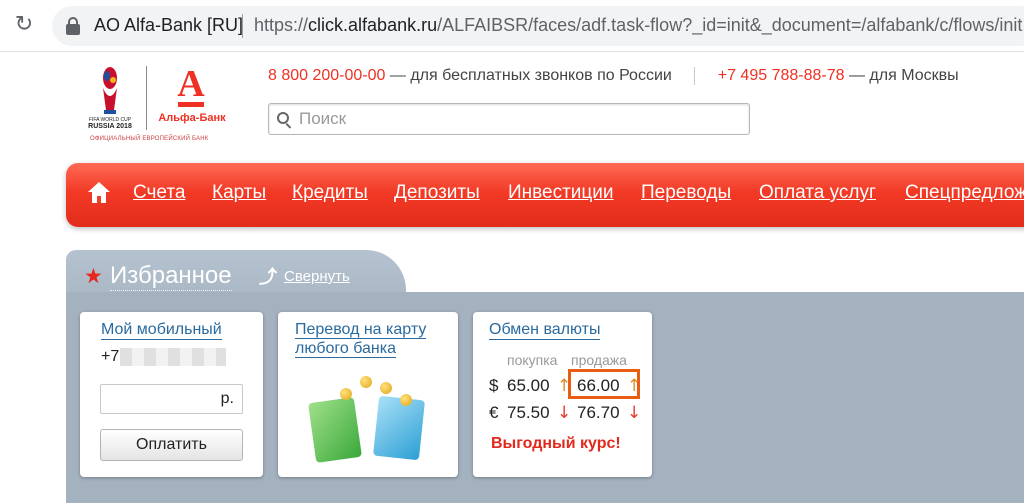 Image resolution: width=1024 pixels, height=503 pixels. I want to click on transfer-title-line2: любого банка, so click(346, 349).